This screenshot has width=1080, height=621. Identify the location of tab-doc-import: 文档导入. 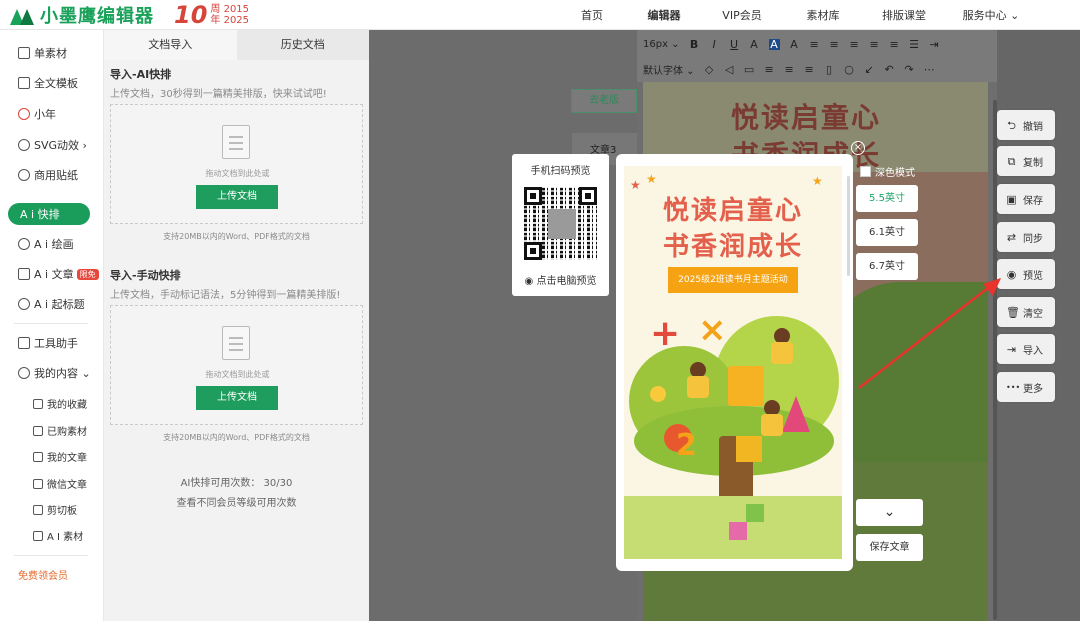
(170, 45).